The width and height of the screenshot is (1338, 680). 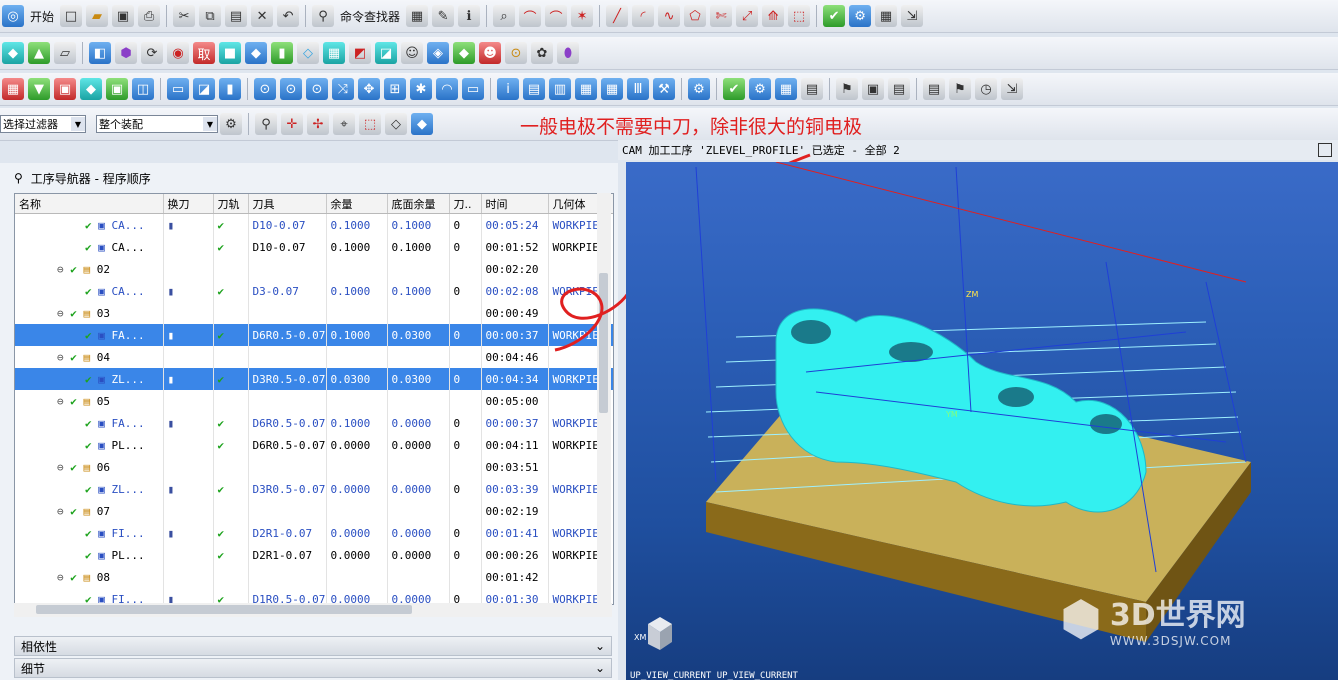 I want to click on trim-icon: ✄, so click(x=721, y=16).